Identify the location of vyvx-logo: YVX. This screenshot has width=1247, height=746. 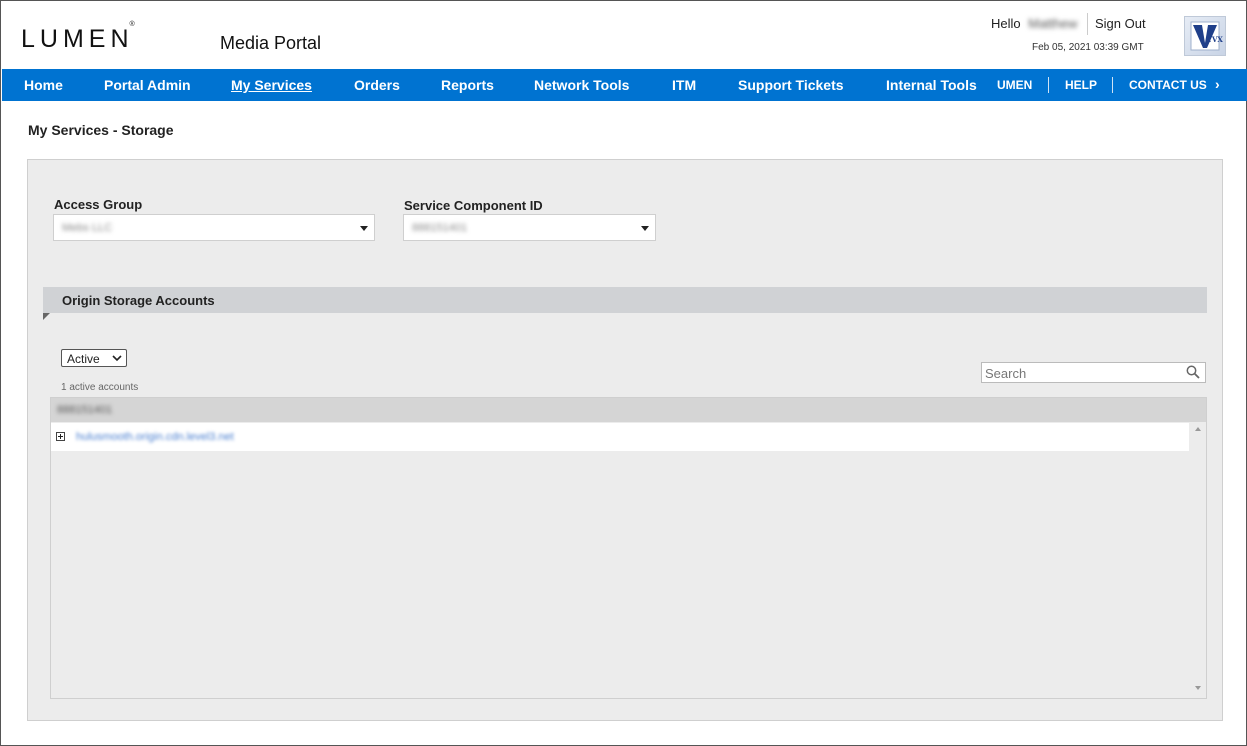
(1205, 36).